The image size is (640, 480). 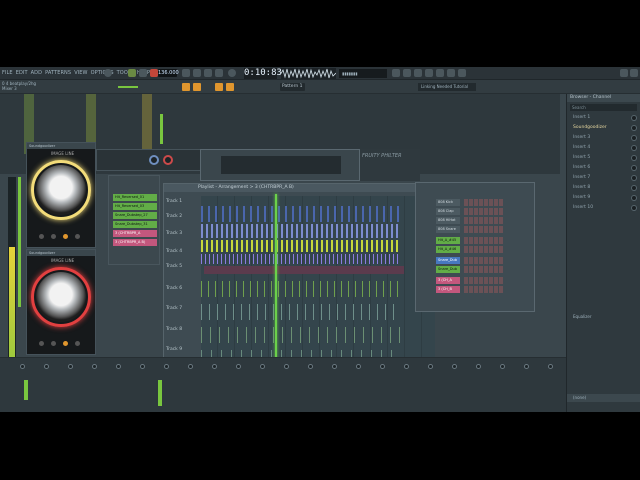 What do you see at coordinates (448, 202) in the screenshot?
I see `rack-channel-name: 808 Kick` at bounding box center [448, 202].